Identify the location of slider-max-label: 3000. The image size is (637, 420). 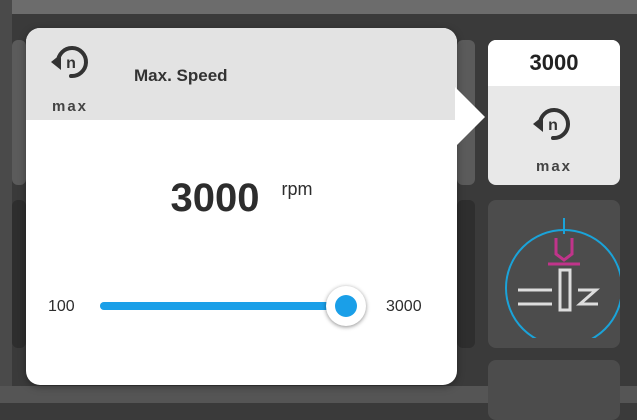
(404, 306).